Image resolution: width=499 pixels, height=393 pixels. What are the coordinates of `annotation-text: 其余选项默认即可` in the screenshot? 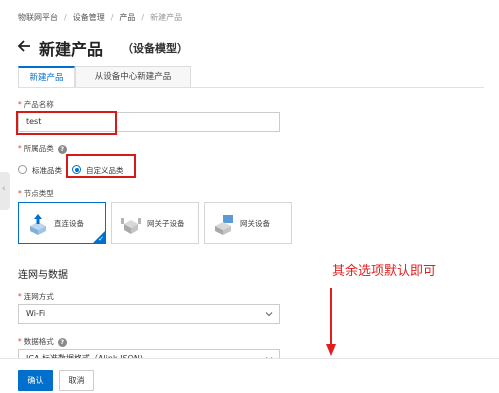 It's located at (384, 271).